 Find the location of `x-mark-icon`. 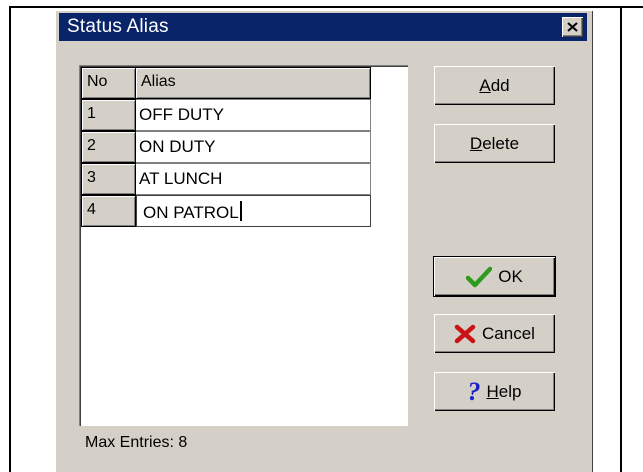

x-mark-icon is located at coordinates (465, 334).